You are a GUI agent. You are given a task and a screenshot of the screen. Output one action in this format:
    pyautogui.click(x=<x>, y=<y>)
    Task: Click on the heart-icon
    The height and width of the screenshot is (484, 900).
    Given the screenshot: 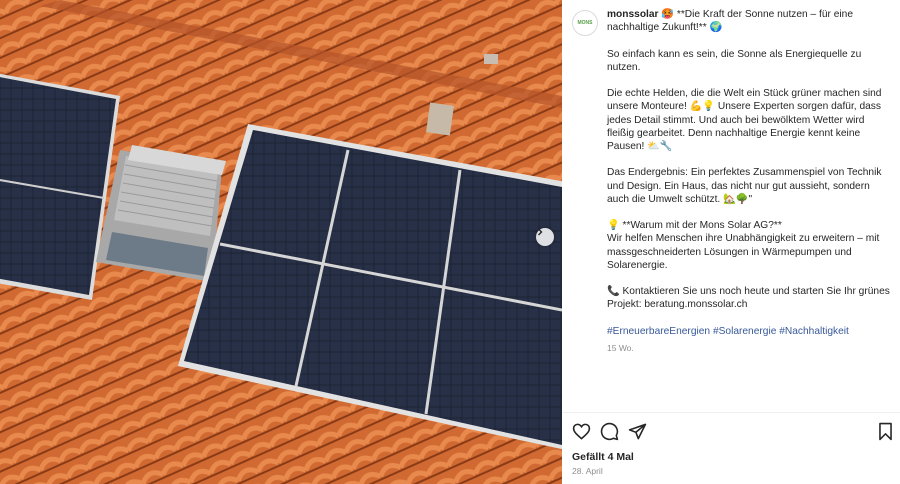 What is the action you would take?
    pyautogui.click(x=581, y=431)
    